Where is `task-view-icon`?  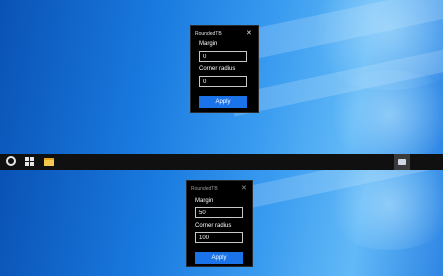 task-view-icon is located at coordinates (30, 162).